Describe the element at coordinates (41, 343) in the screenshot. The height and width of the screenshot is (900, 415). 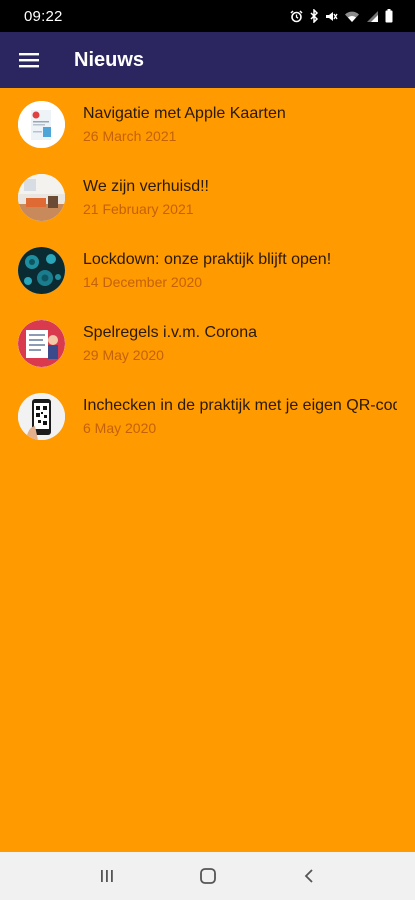
I see `rules-thumbnail` at that location.